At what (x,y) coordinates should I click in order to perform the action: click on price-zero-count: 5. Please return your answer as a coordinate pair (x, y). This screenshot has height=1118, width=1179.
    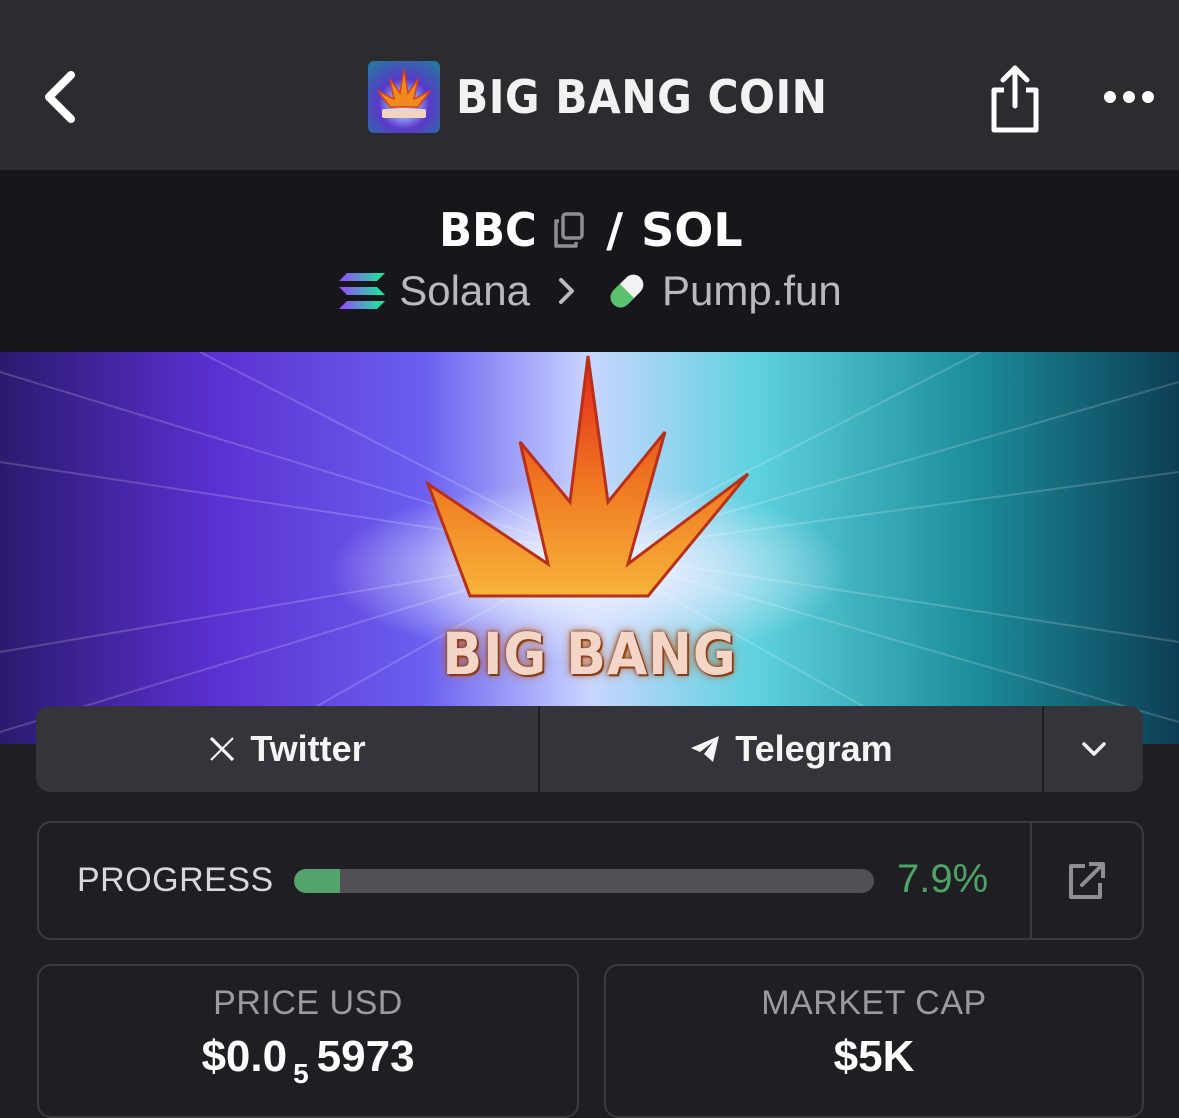
    Looking at the image, I should click on (301, 1073).